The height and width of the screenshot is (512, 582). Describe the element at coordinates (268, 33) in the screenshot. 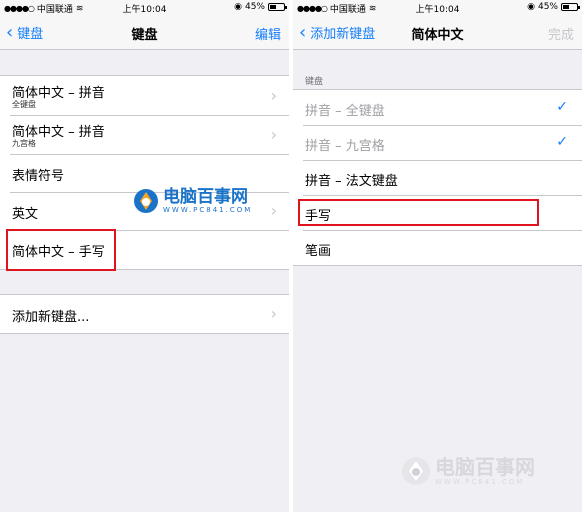

I see `edit-button: 编辑` at that location.